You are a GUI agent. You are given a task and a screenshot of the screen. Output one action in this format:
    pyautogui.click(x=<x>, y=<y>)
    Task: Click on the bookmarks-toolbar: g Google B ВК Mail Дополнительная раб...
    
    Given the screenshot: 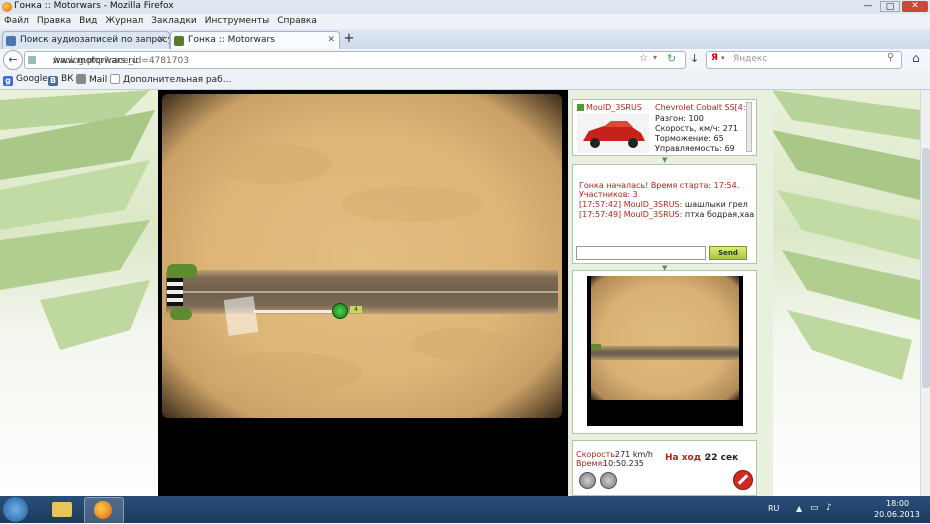 What is the action you would take?
    pyautogui.click(x=465, y=80)
    